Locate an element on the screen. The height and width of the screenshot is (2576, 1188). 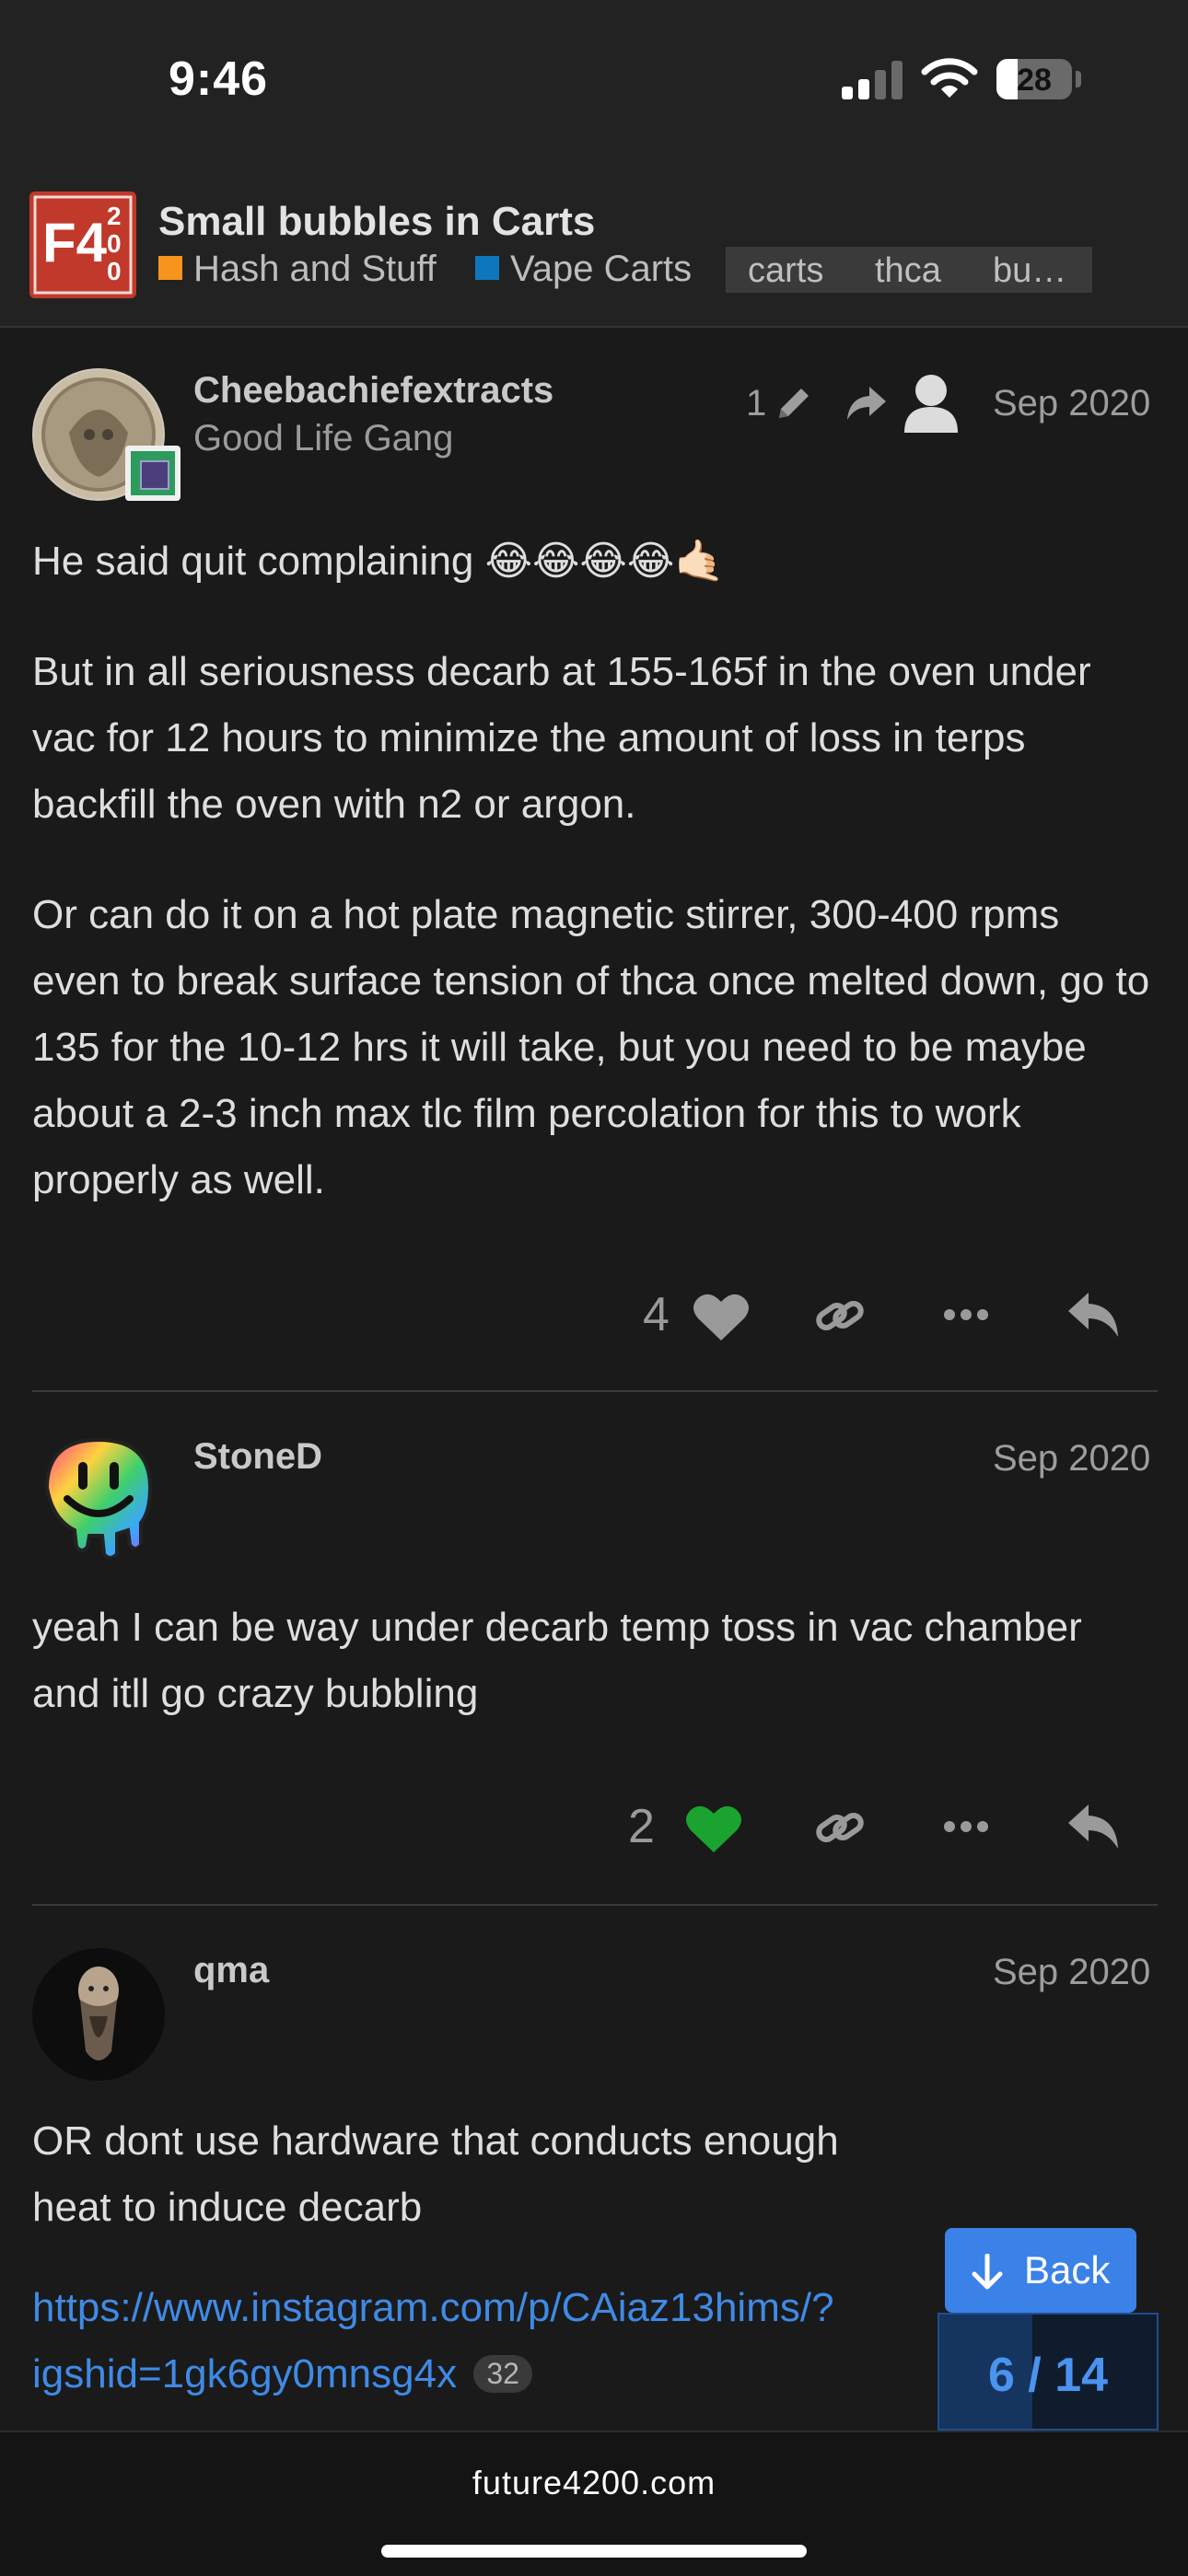
back-button: Back is located at coordinates (1040, 2270).